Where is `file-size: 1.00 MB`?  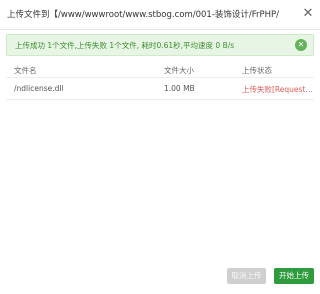 file-size: 1.00 MB is located at coordinates (179, 88).